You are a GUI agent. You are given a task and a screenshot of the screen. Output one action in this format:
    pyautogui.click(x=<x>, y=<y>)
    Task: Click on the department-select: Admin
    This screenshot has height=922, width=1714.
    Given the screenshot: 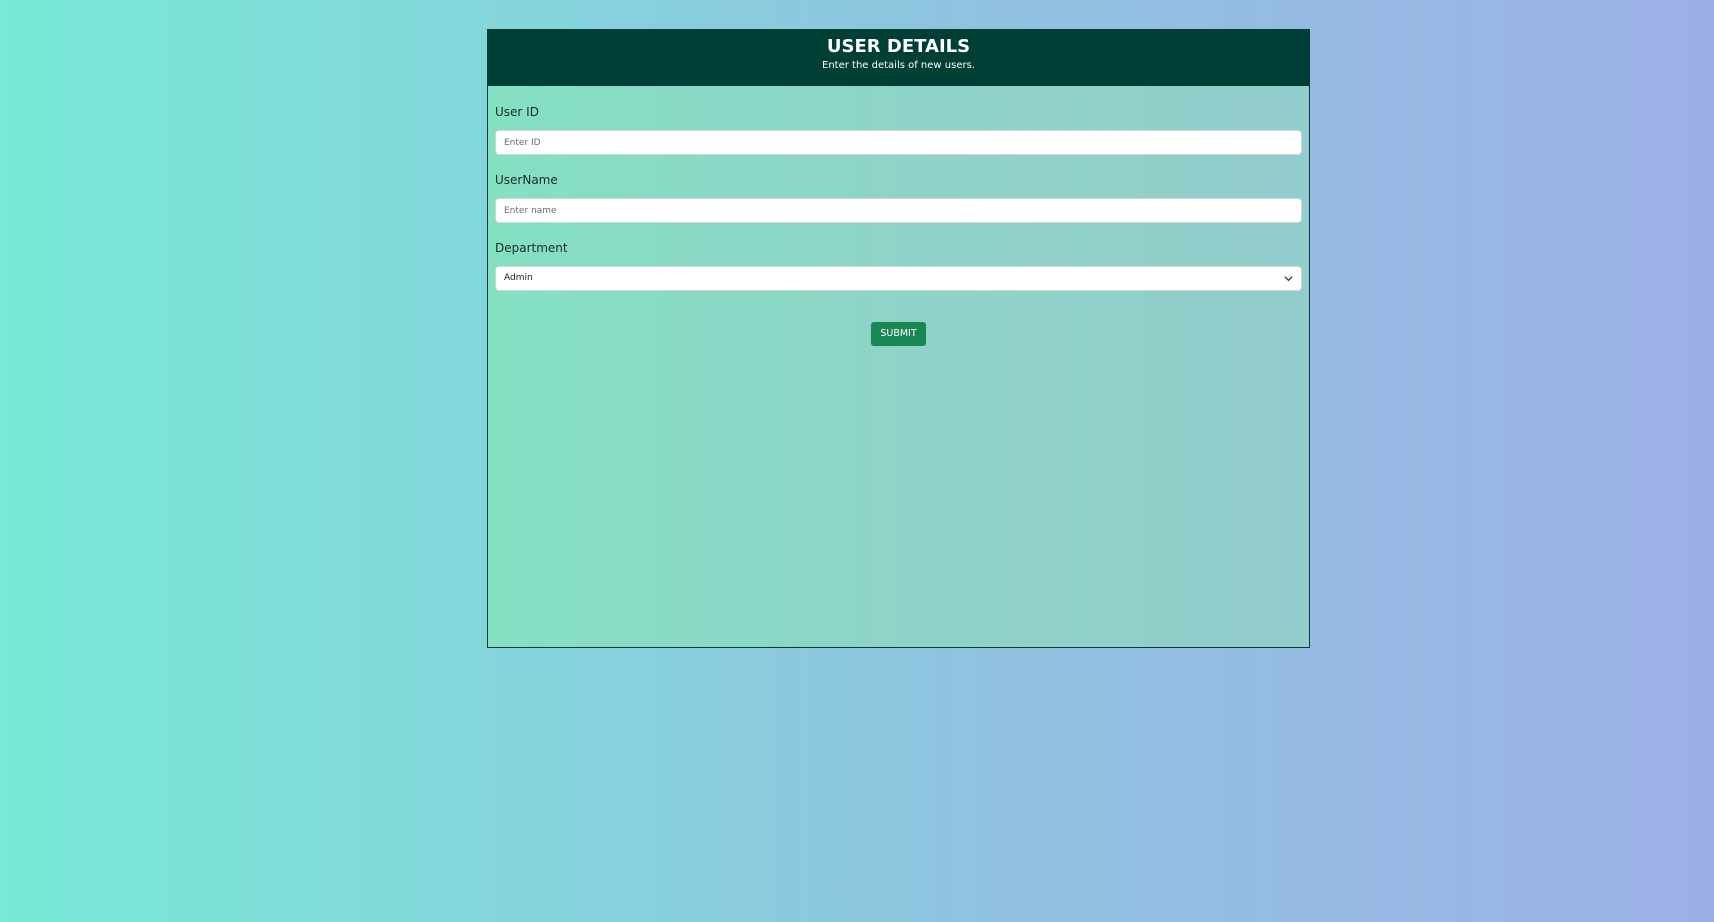 What is the action you would take?
    pyautogui.click(x=898, y=278)
    